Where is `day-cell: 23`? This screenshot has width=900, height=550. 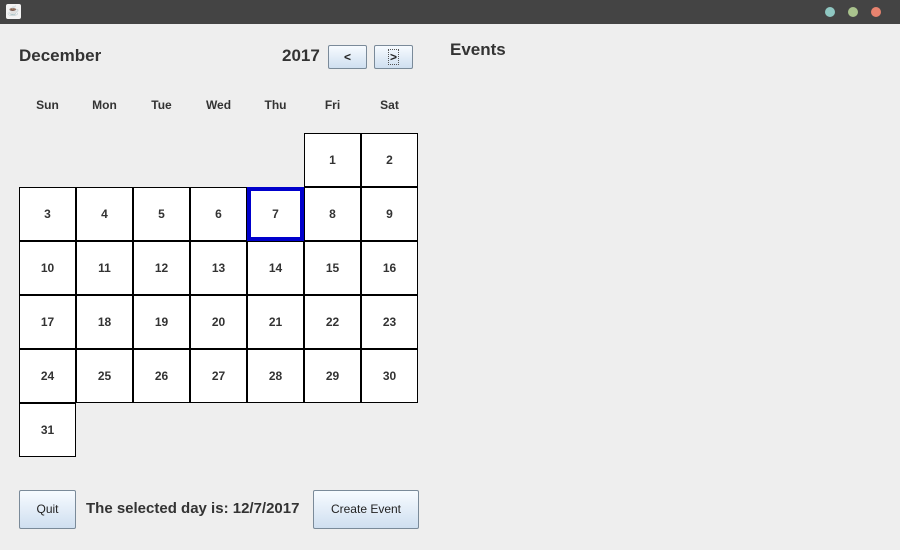
day-cell: 23 is located at coordinates (389, 322).